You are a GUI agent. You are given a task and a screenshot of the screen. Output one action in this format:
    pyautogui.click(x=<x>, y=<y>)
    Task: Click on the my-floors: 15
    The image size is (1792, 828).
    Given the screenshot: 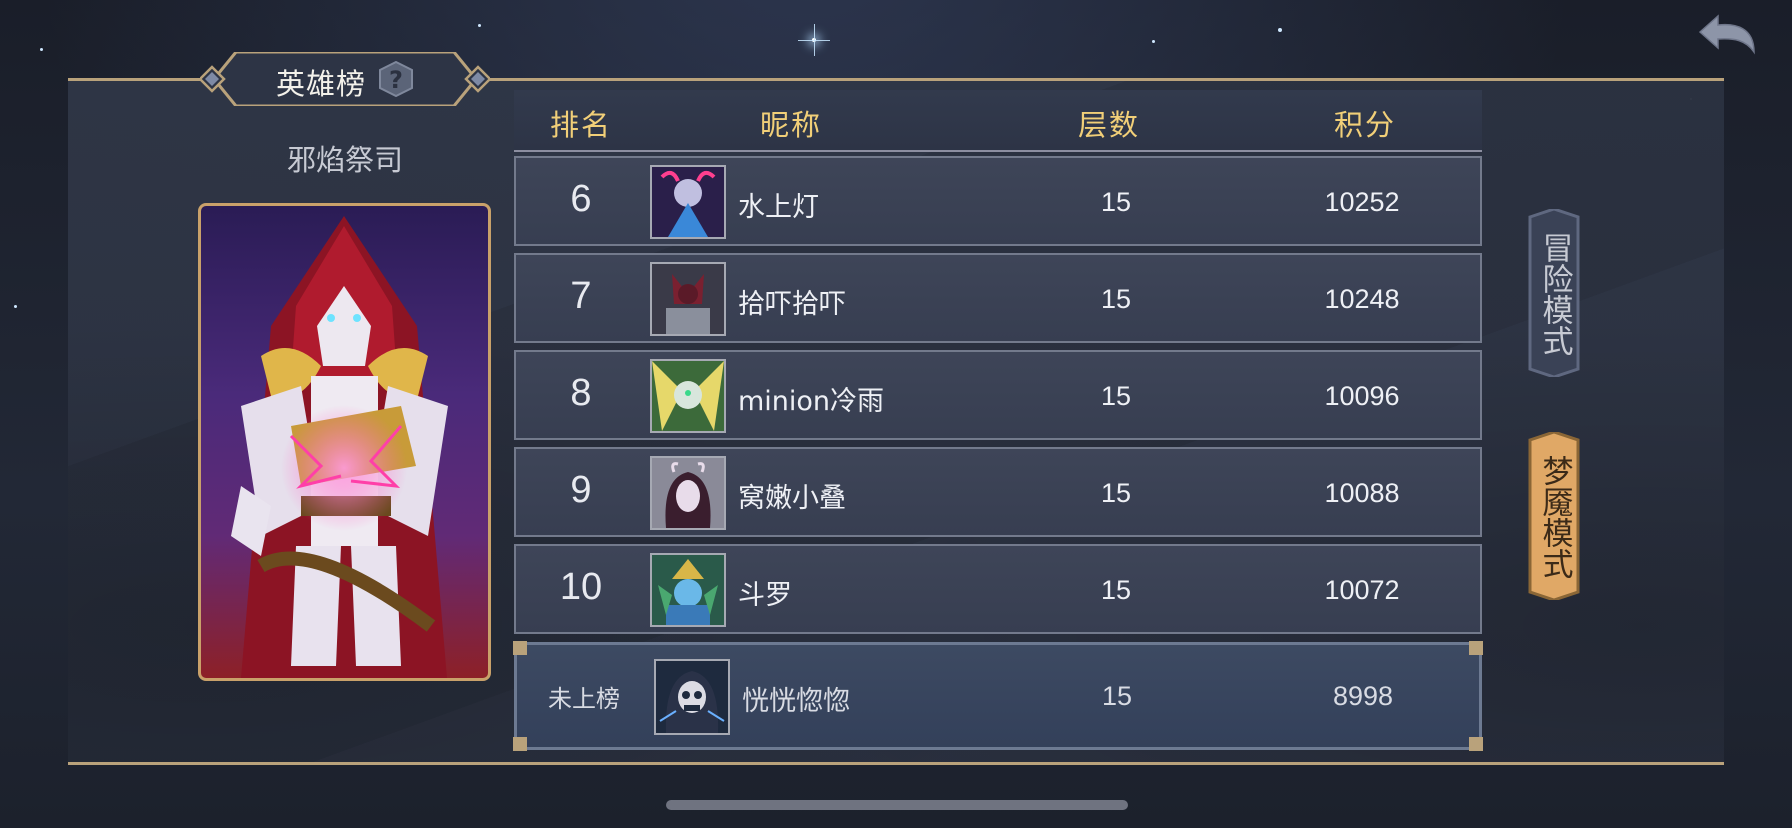 What is the action you would take?
    pyautogui.click(x=1117, y=696)
    